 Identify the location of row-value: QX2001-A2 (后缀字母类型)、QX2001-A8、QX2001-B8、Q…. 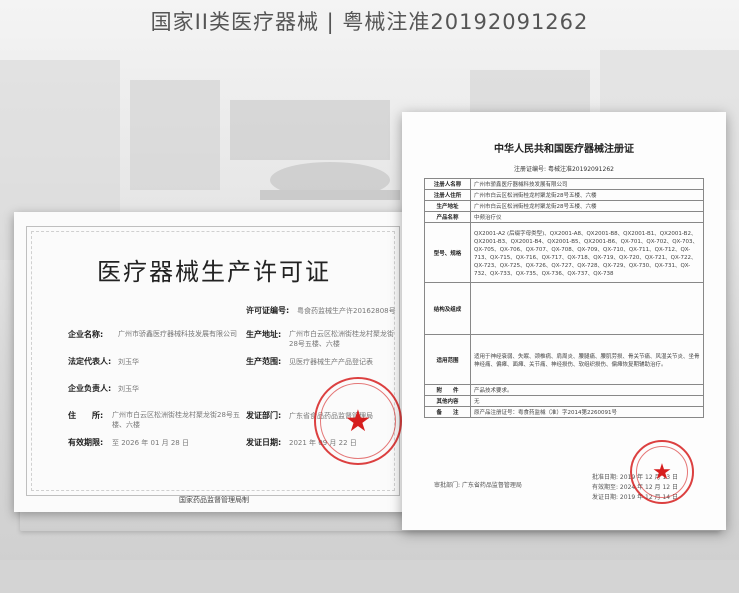
(587, 252).